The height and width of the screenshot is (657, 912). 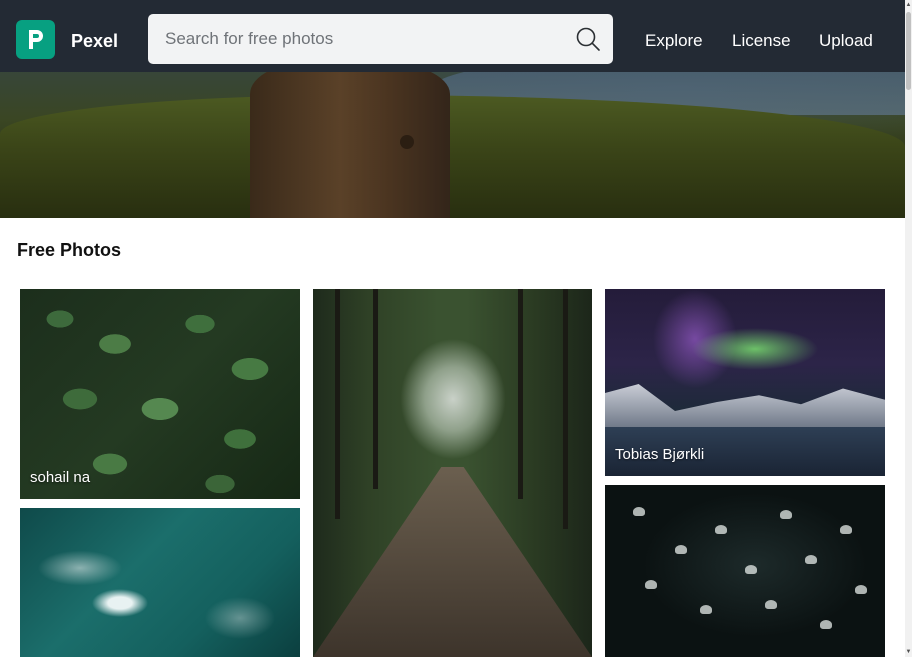 What do you see at coordinates (94, 41) in the screenshot?
I see `brand-name: Pexel` at bounding box center [94, 41].